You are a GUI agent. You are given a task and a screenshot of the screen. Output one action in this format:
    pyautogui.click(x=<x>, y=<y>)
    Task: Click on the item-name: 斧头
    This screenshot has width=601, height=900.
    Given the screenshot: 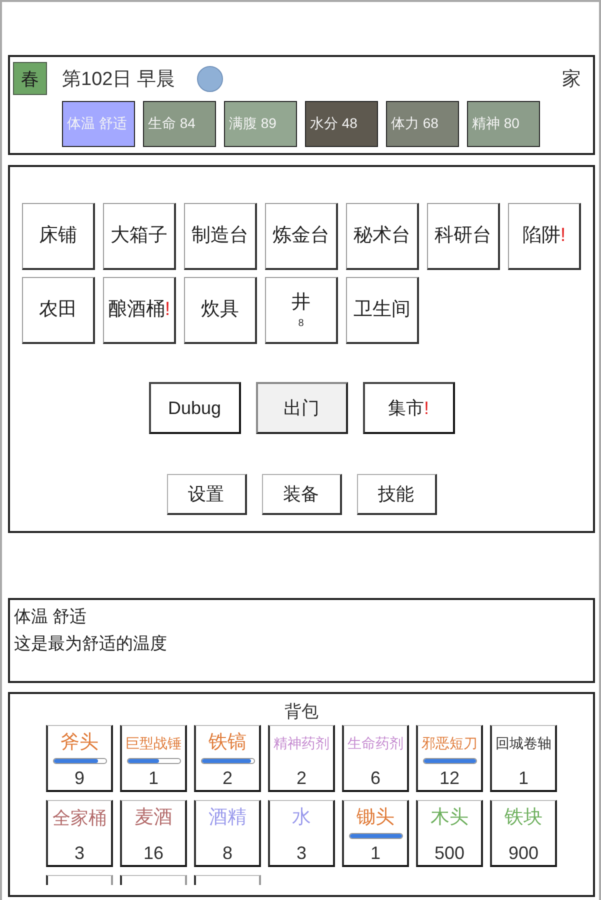 What is the action you would take?
    pyautogui.click(x=79, y=743)
    